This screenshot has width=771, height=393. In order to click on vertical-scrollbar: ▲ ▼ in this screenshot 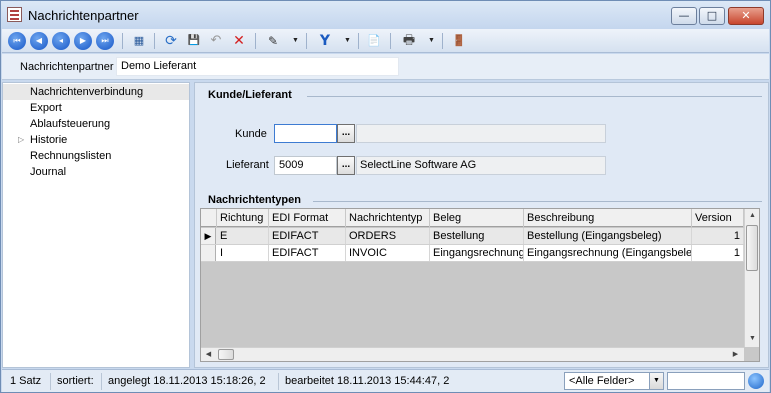, I will do `click(751, 278)`.